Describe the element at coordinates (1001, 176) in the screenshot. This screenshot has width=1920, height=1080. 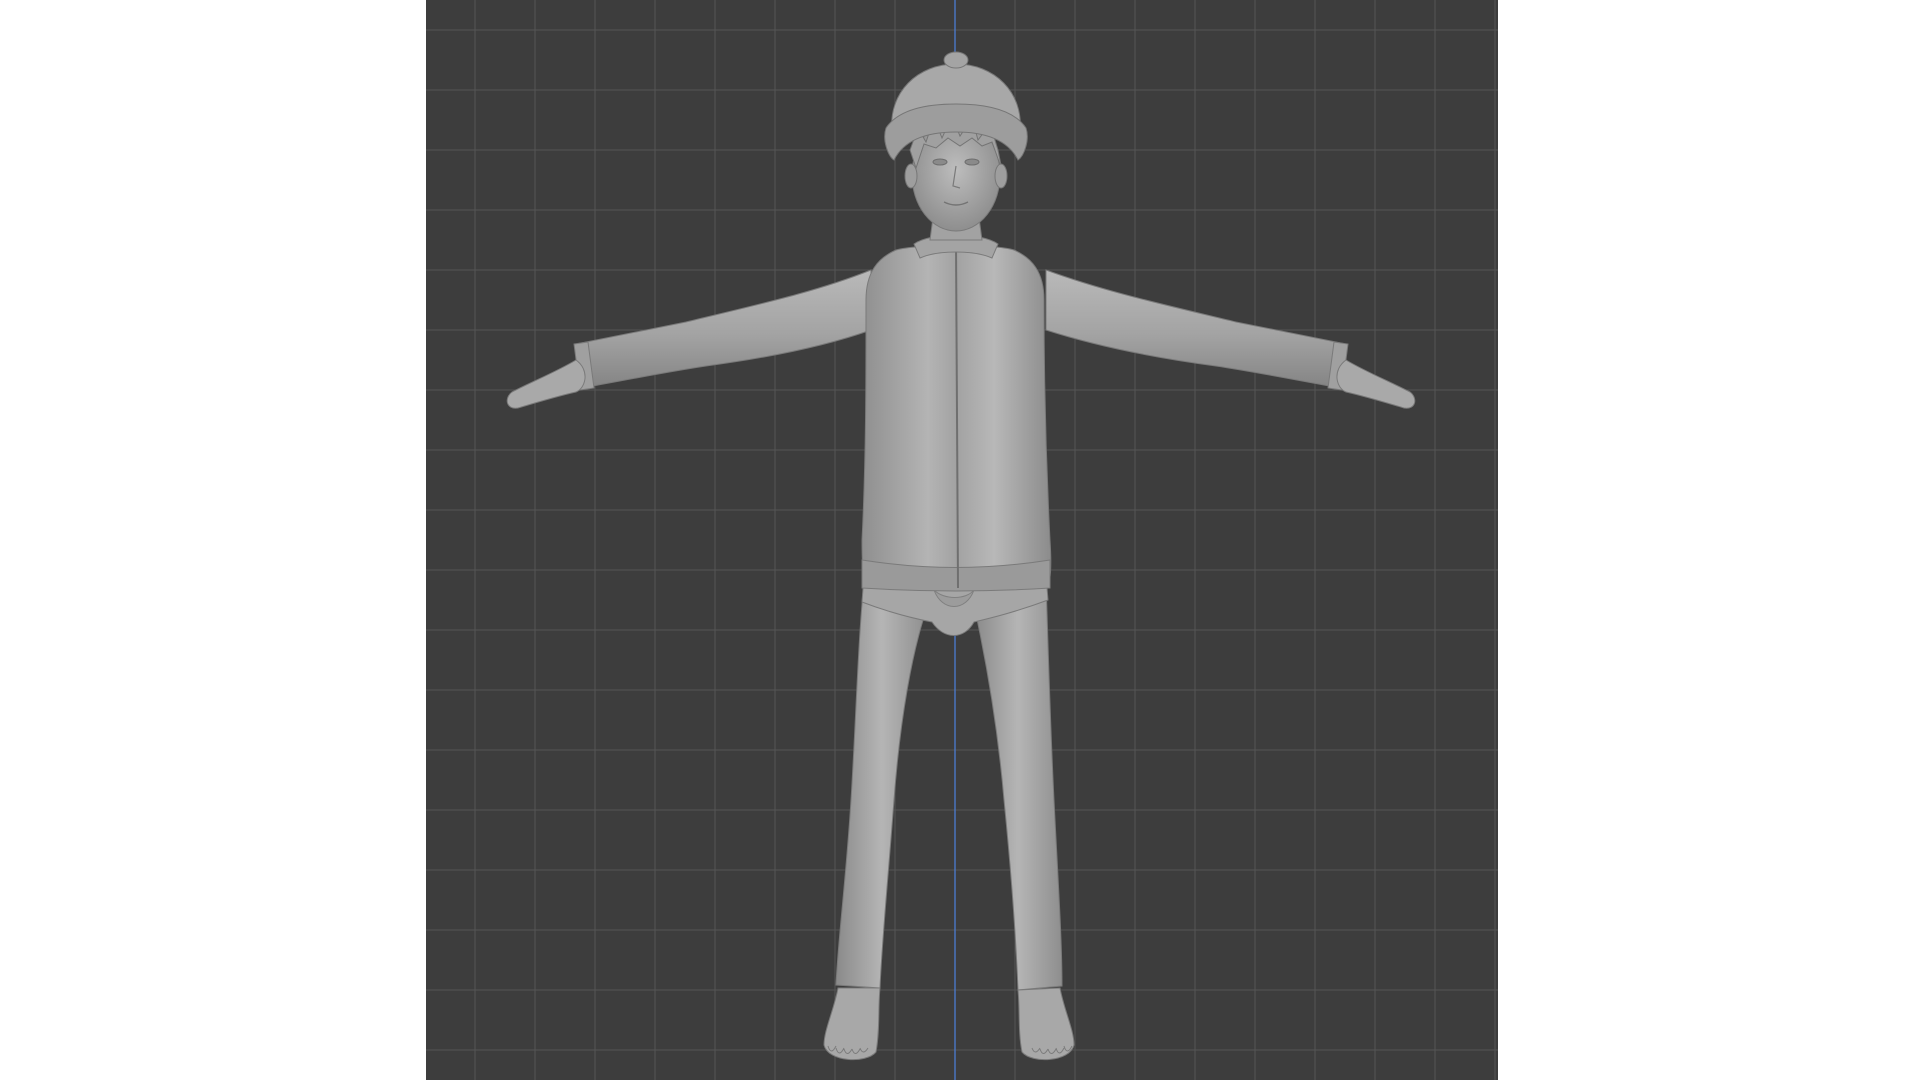
I see `right-ear` at that location.